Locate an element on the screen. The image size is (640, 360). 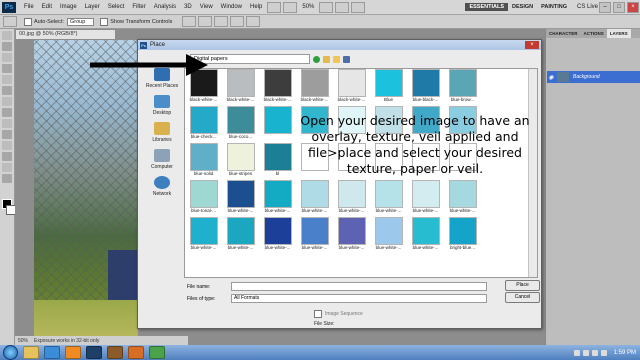
minibridge-icon is located at coordinates (290, 7).